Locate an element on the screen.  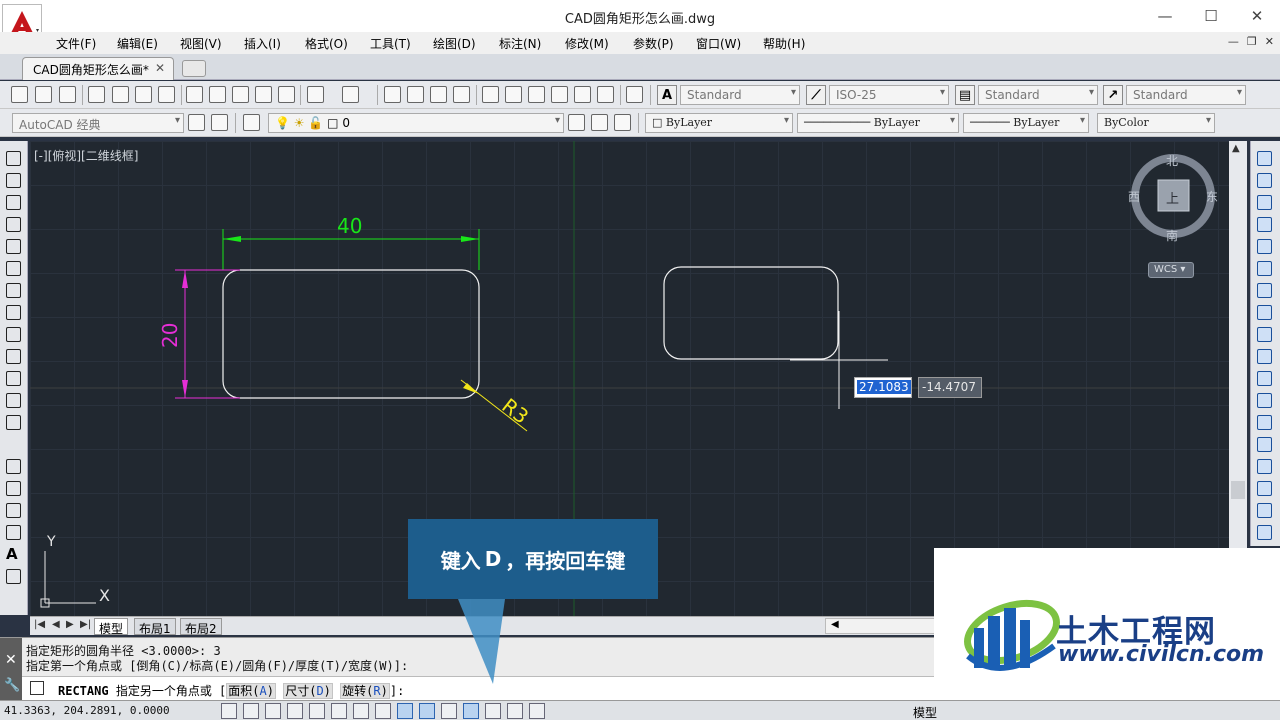
scroll-up-icon: ▲ is located at coordinates (1236, 148).